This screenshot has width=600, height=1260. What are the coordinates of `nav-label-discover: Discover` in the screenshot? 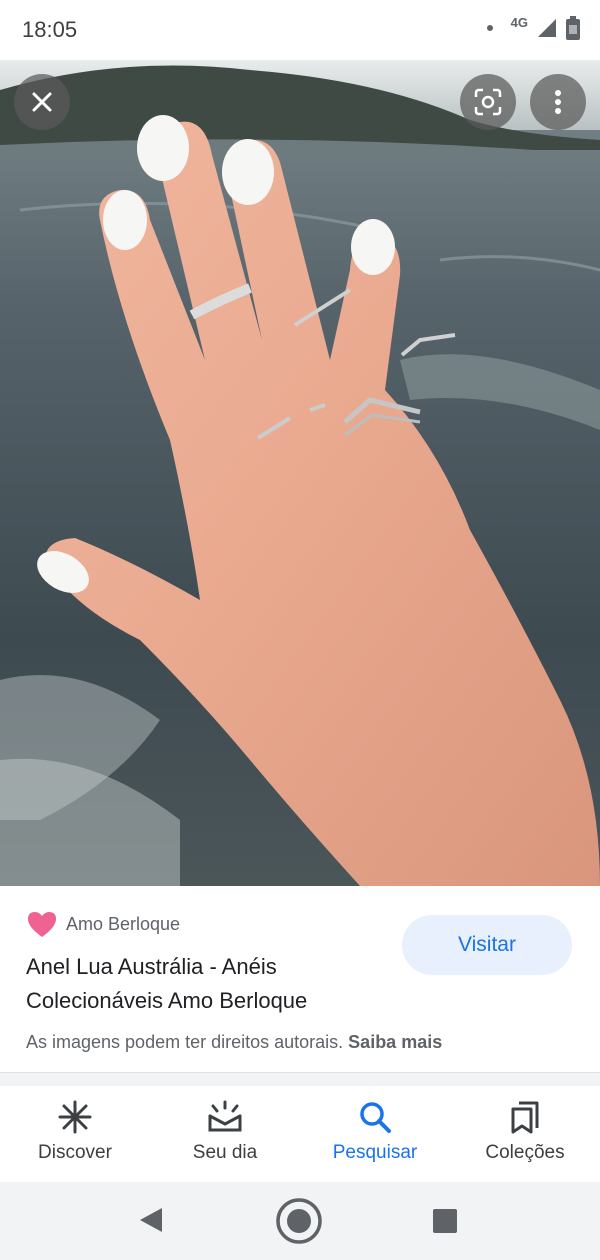 It's located at (75, 1152).